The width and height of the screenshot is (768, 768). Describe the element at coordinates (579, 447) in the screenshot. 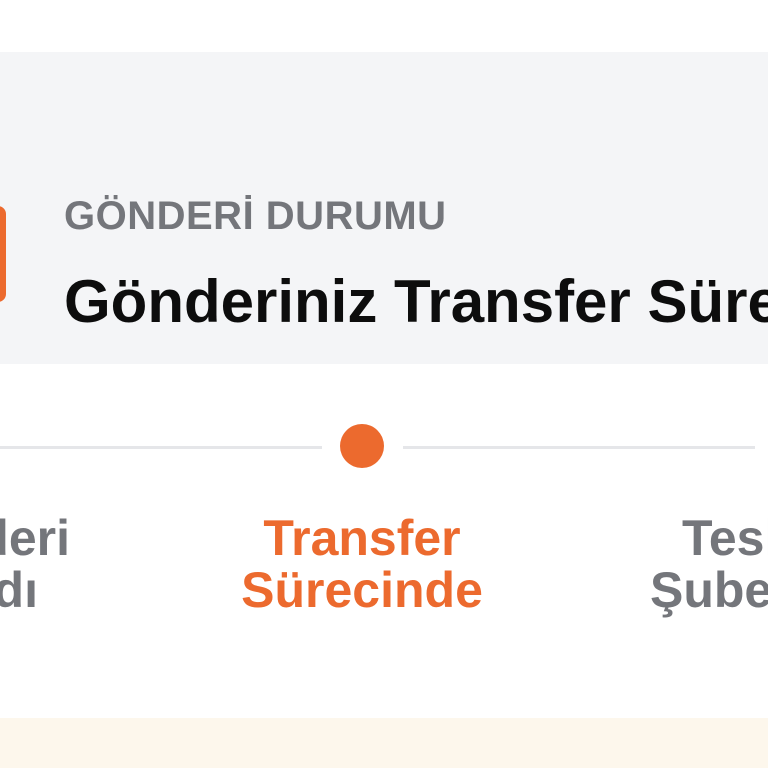

I see `progress-track-right` at that location.